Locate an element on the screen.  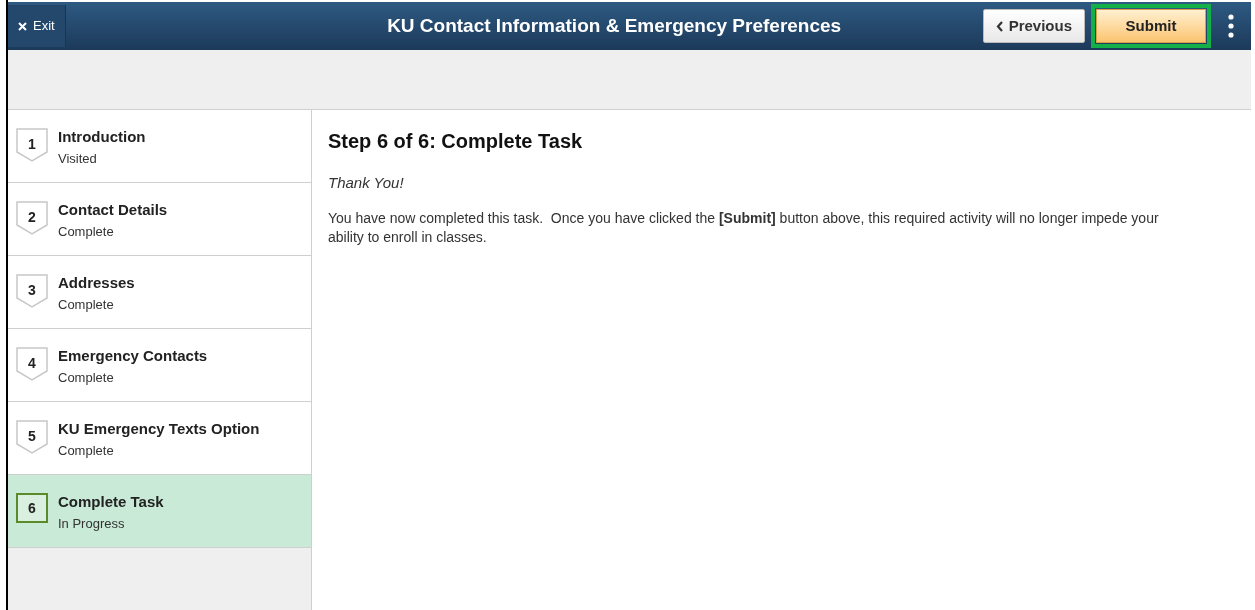
step-number-badge: 4 is located at coordinates (32, 364).